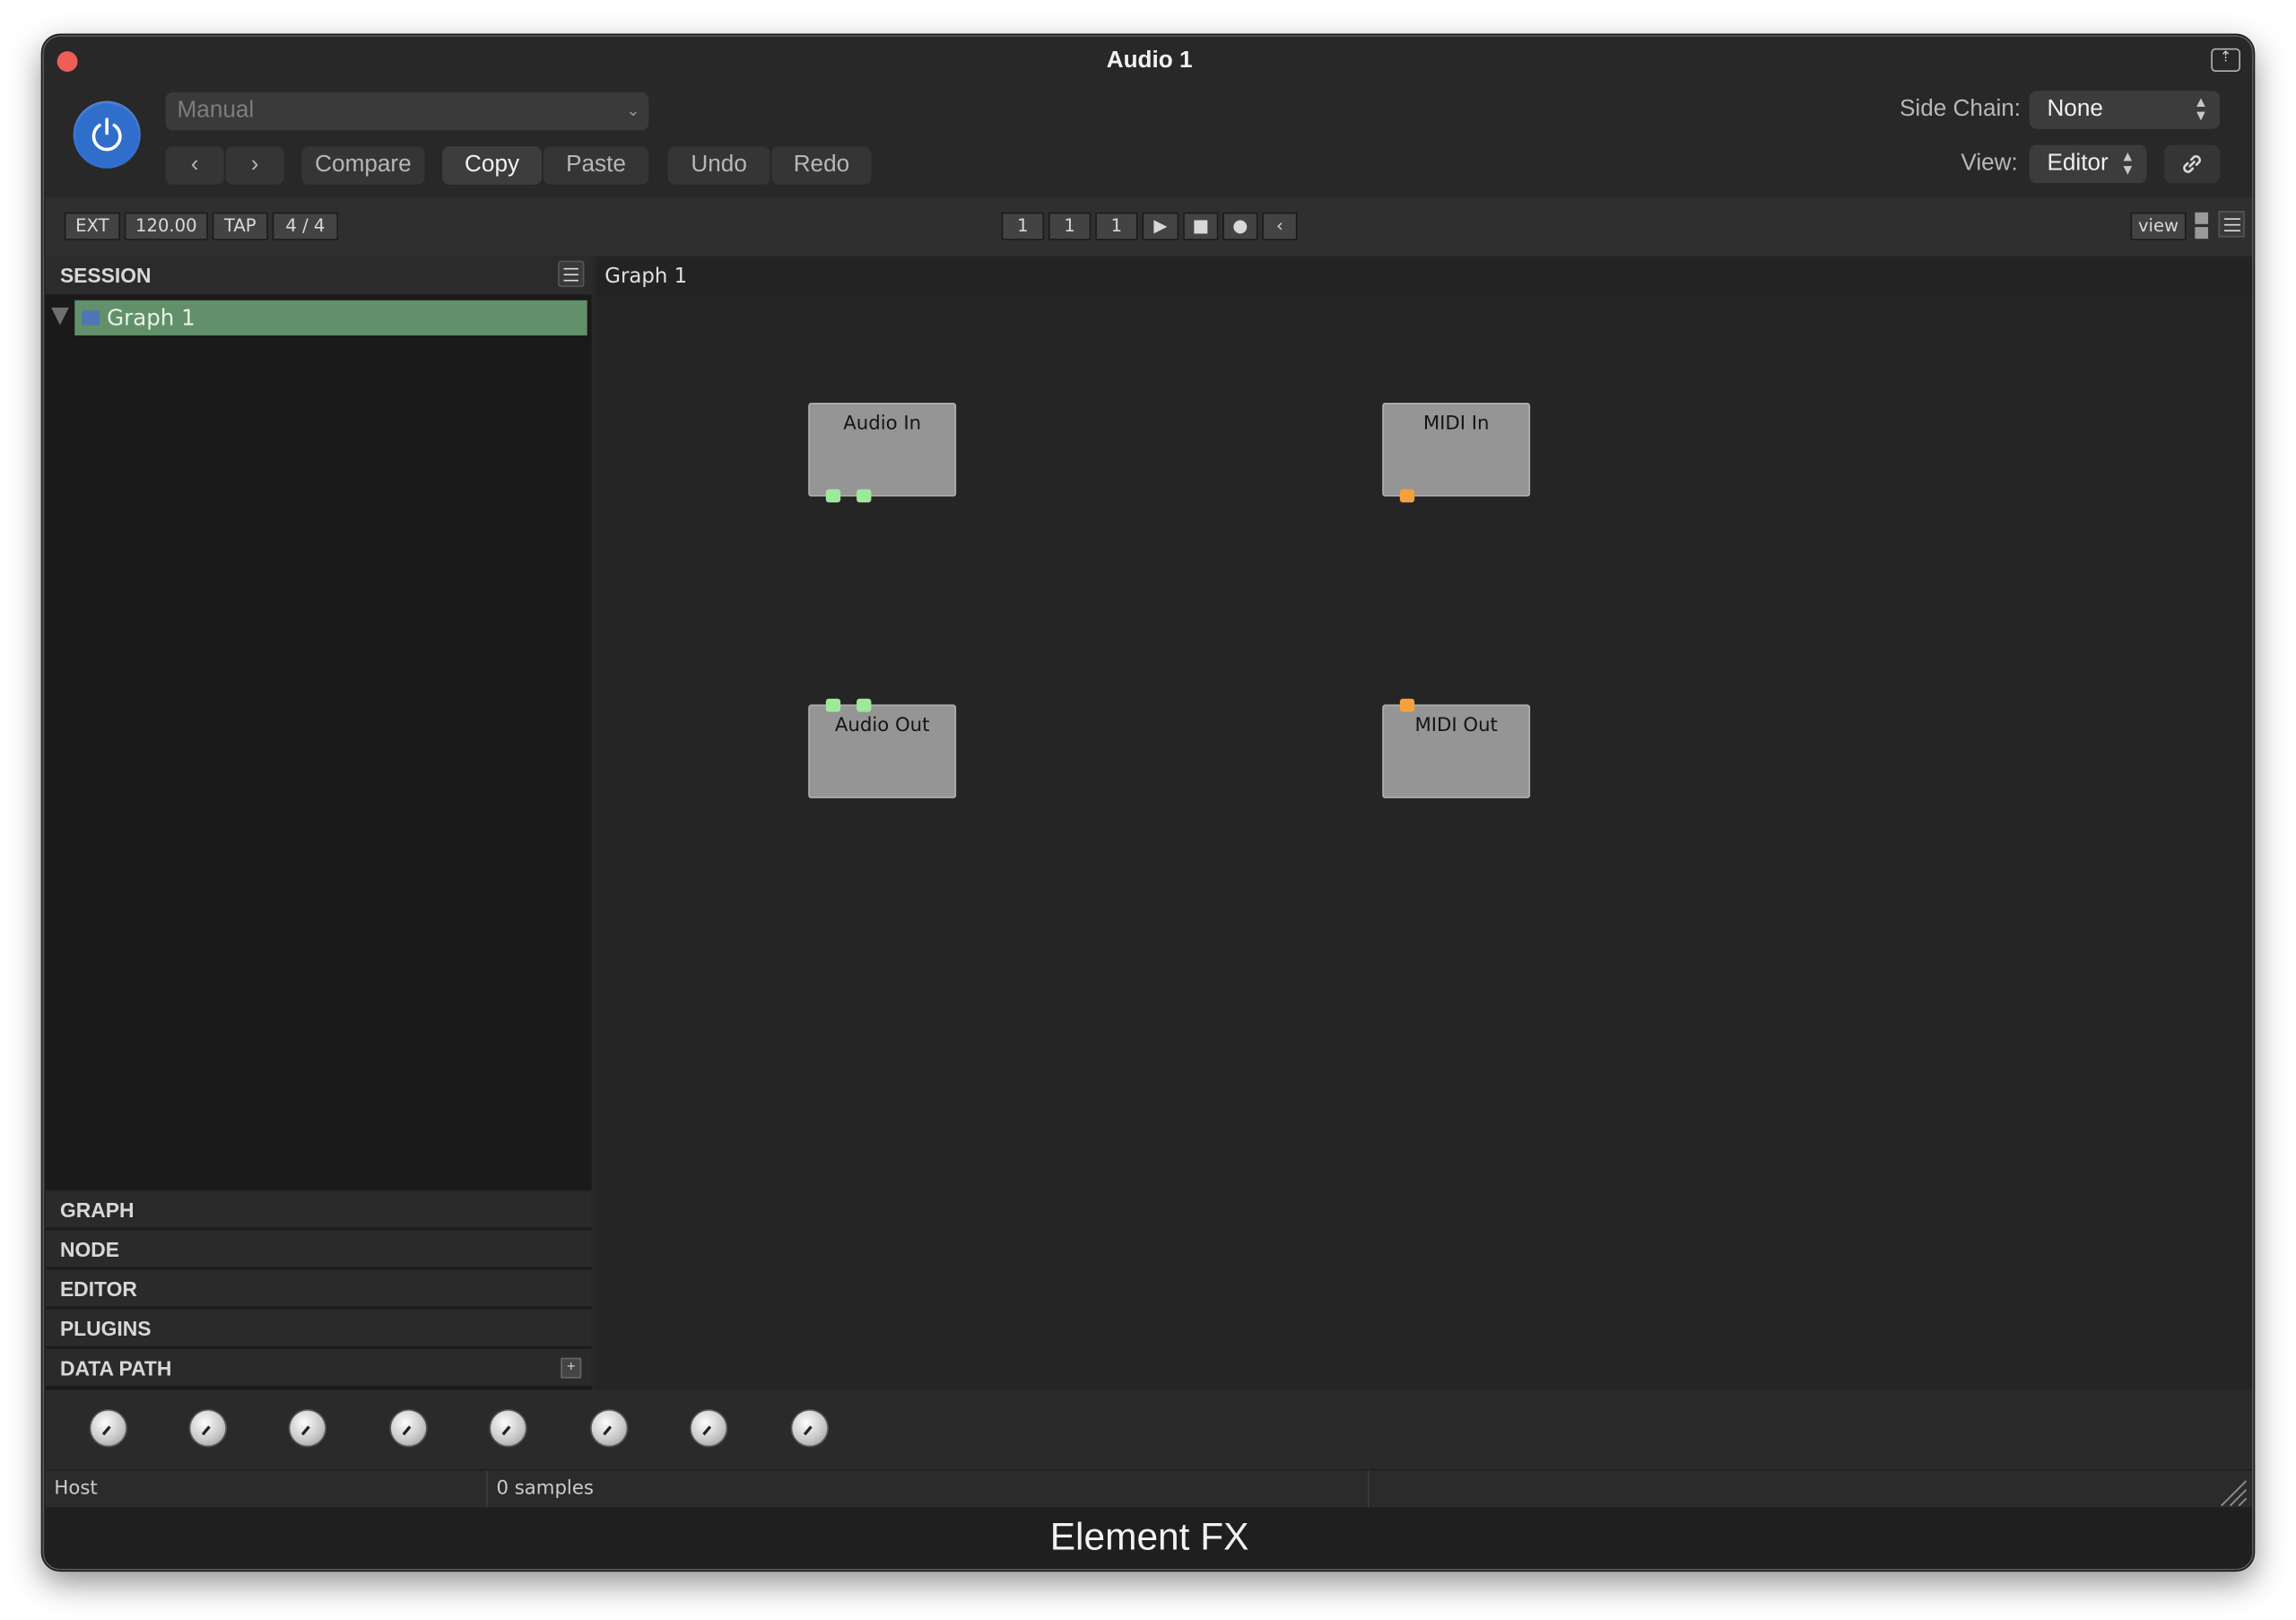 The height and width of the screenshot is (1620, 2296). I want to click on play-button: ▶, so click(1160, 226).